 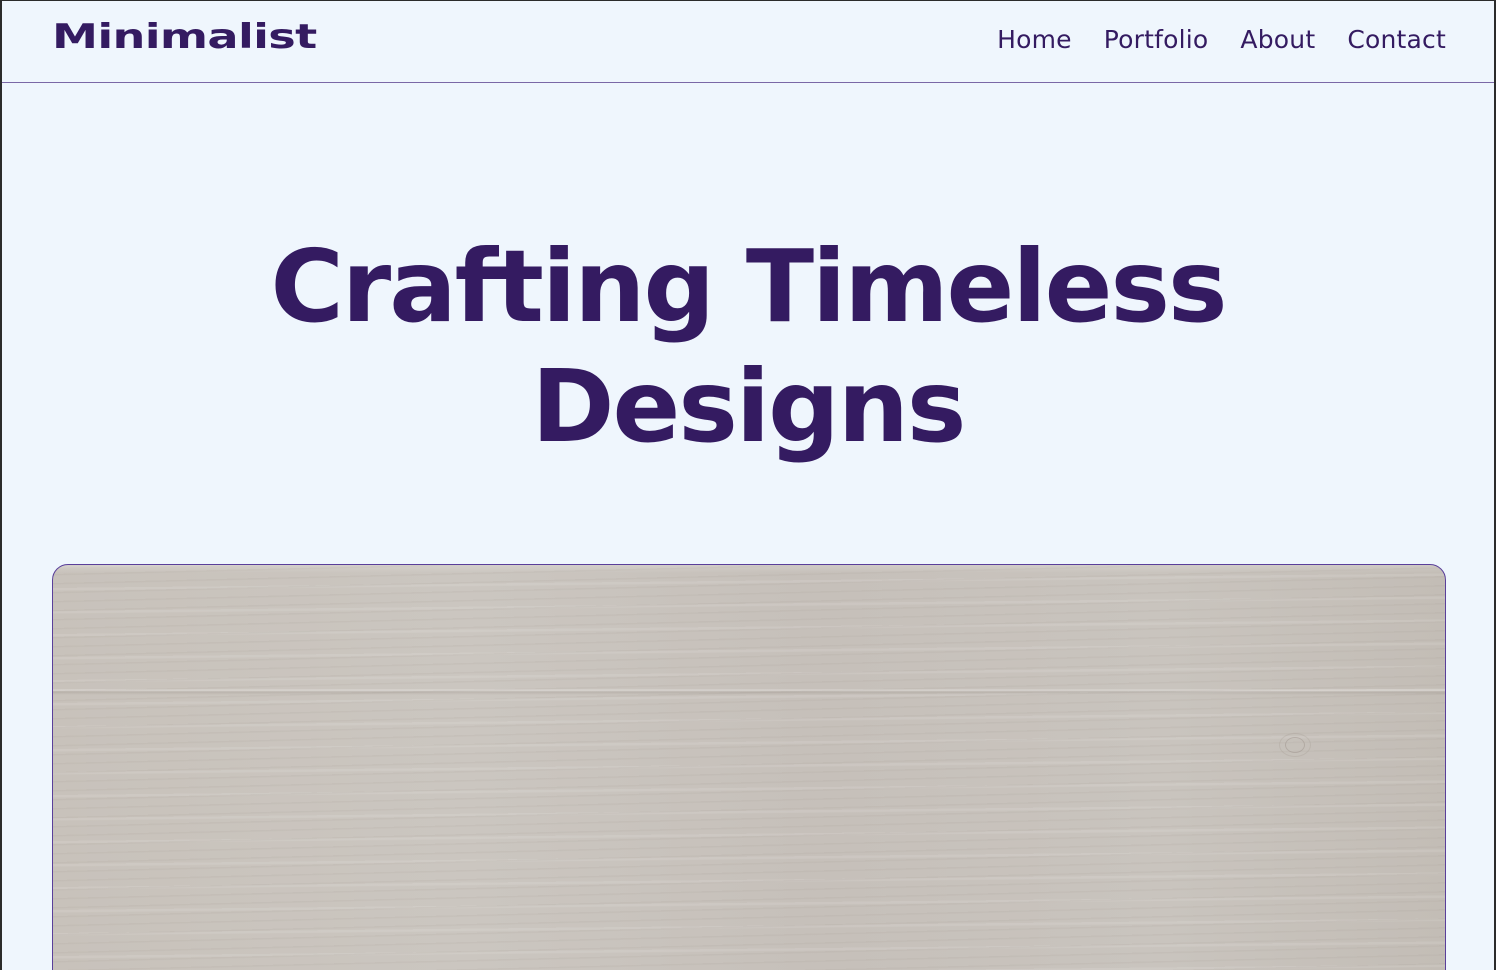 I want to click on nav-link-home: Home, so click(x=1034, y=39).